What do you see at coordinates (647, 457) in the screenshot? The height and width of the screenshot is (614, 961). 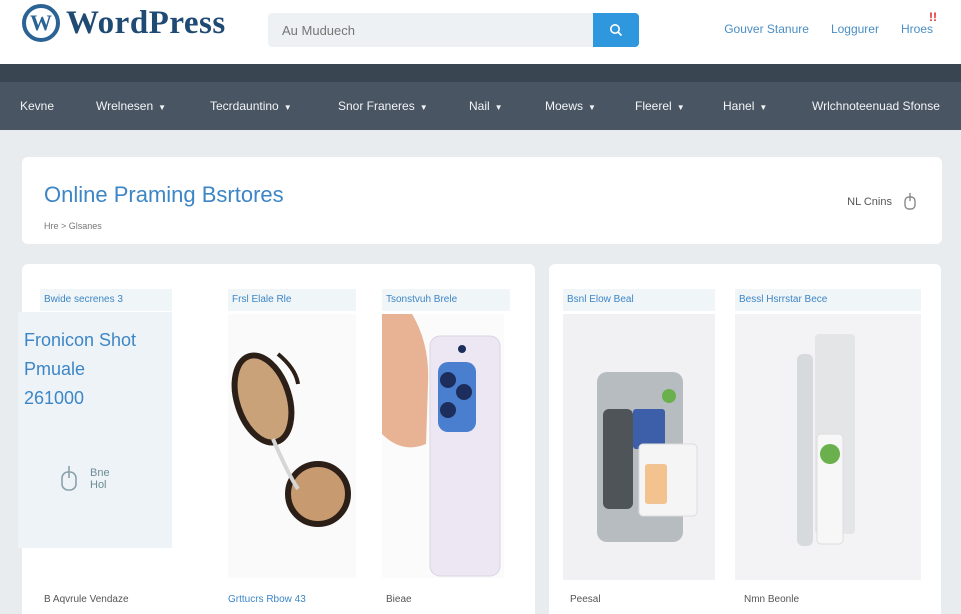 I see `accessories-image` at bounding box center [647, 457].